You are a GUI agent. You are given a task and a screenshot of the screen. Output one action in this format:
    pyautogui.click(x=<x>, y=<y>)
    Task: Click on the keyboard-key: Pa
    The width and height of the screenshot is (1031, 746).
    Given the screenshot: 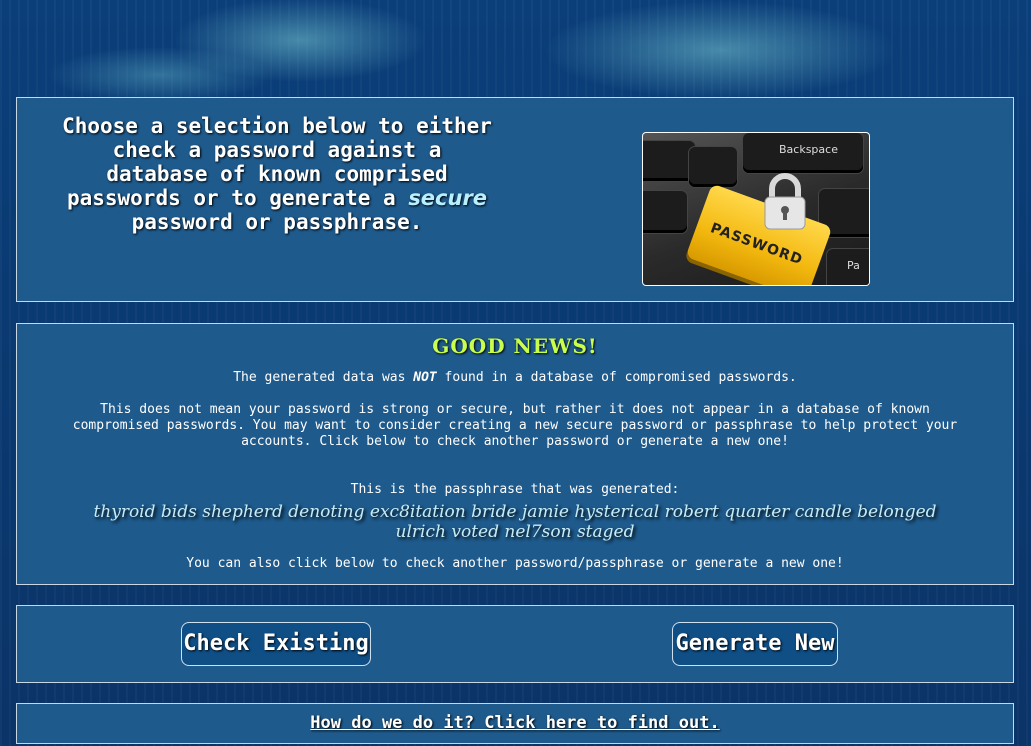 What is the action you would take?
    pyautogui.click(x=848, y=267)
    